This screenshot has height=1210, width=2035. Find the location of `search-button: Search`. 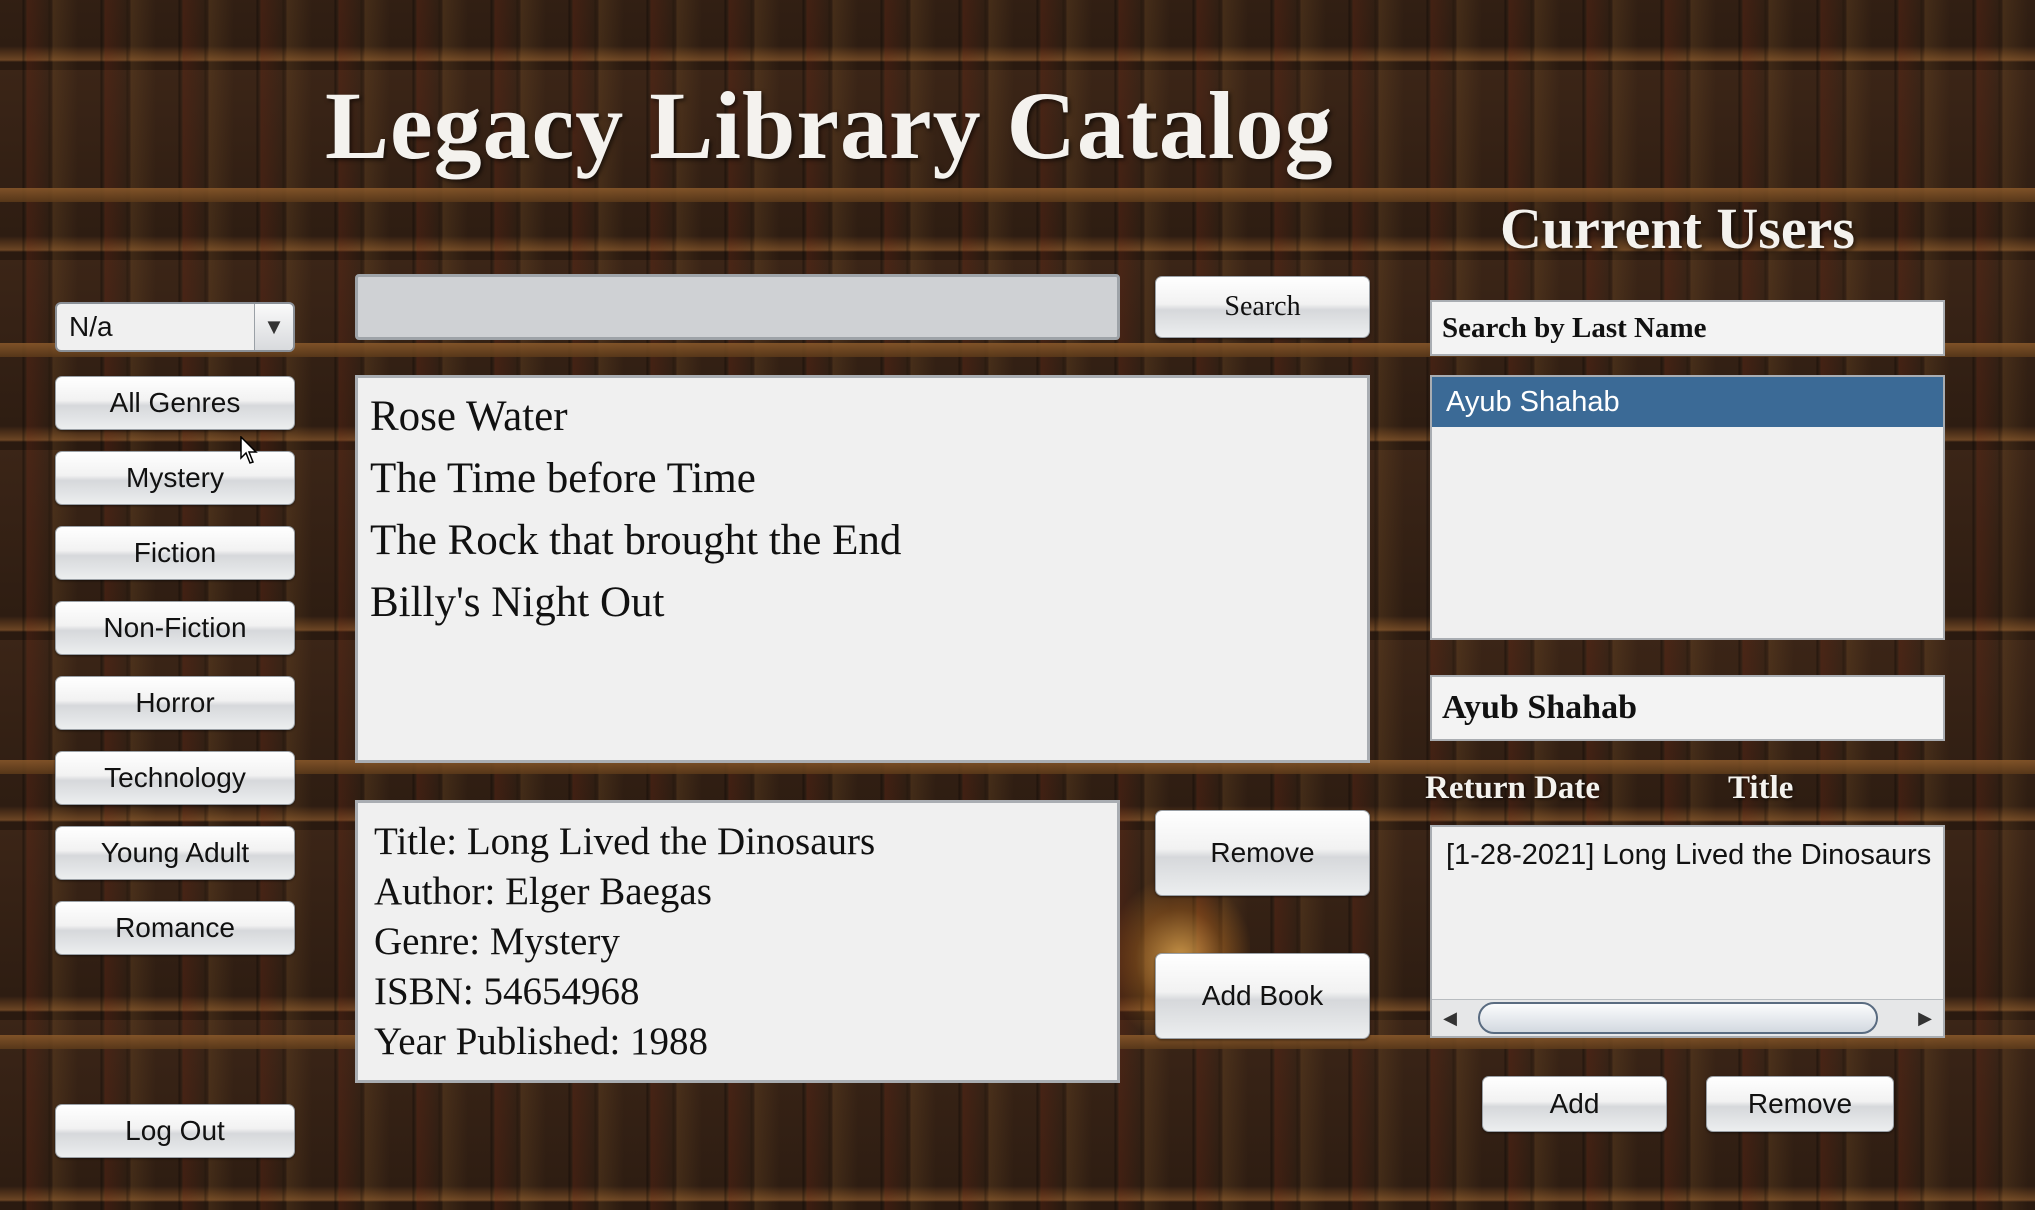

search-button: Search is located at coordinates (1262, 307).